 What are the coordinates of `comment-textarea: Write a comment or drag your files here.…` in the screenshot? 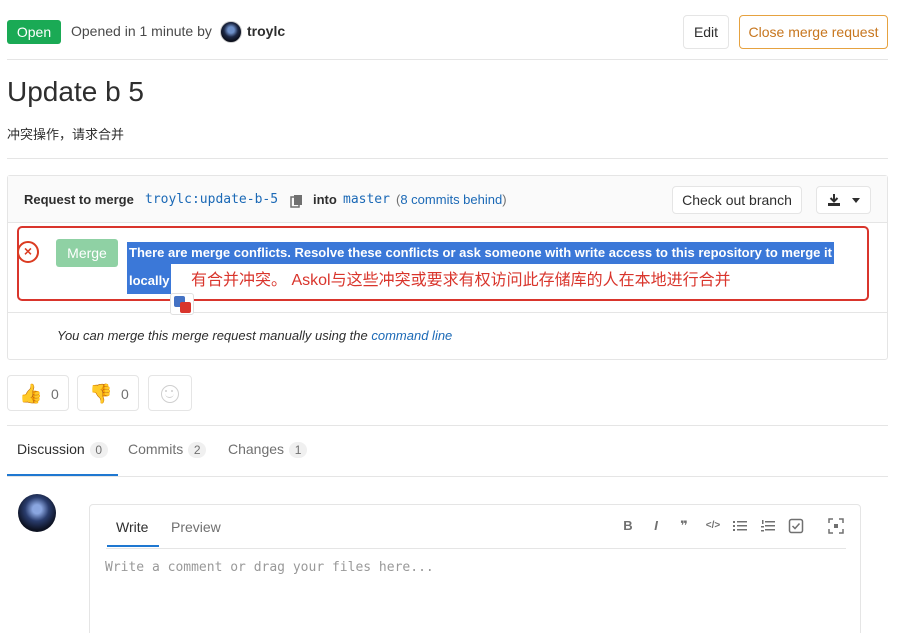 It's located at (269, 567).